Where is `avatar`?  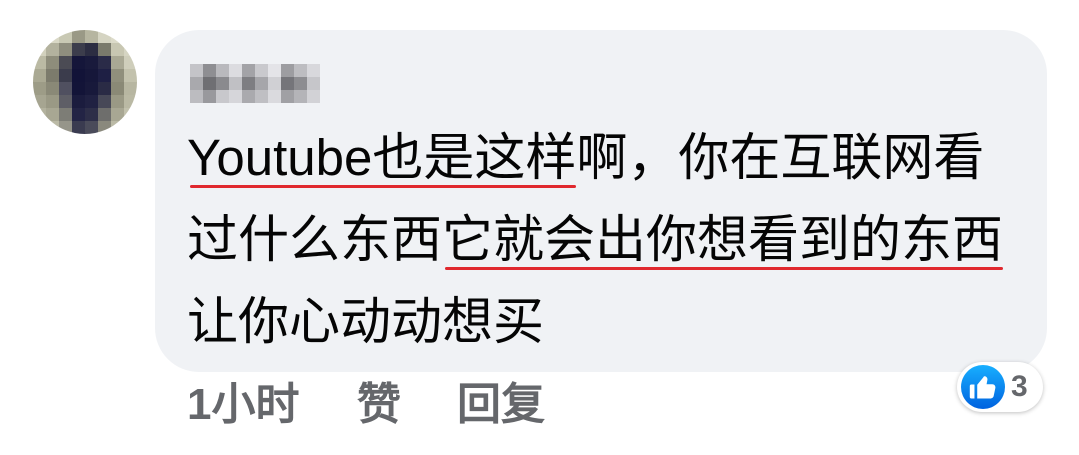 avatar is located at coordinates (85, 82).